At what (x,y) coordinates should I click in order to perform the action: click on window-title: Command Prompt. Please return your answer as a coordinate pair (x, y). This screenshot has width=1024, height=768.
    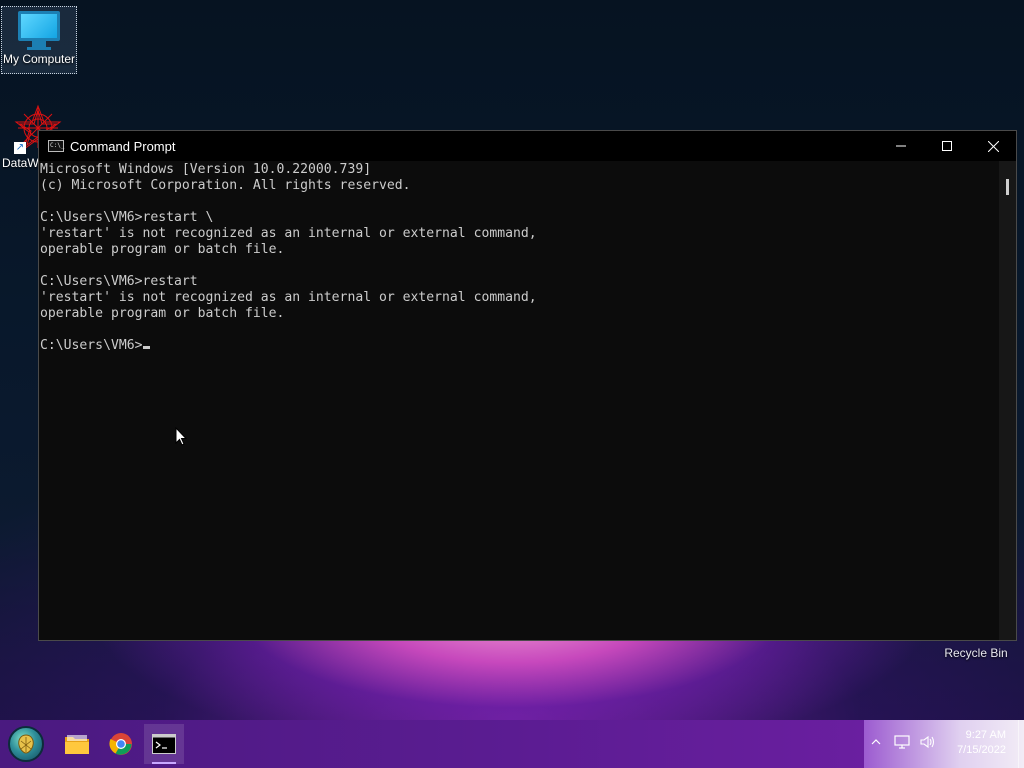
    Looking at the image, I should click on (123, 146).